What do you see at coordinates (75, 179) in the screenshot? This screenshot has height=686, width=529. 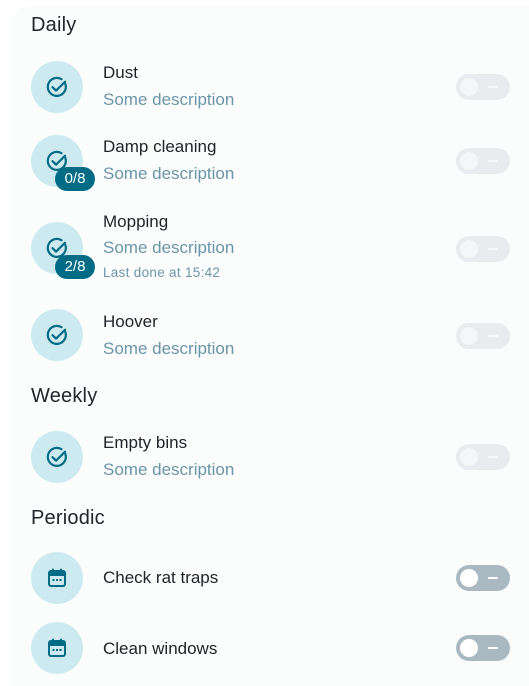 I see `progress-badge: 0/8` at bounding box center [75, 179].